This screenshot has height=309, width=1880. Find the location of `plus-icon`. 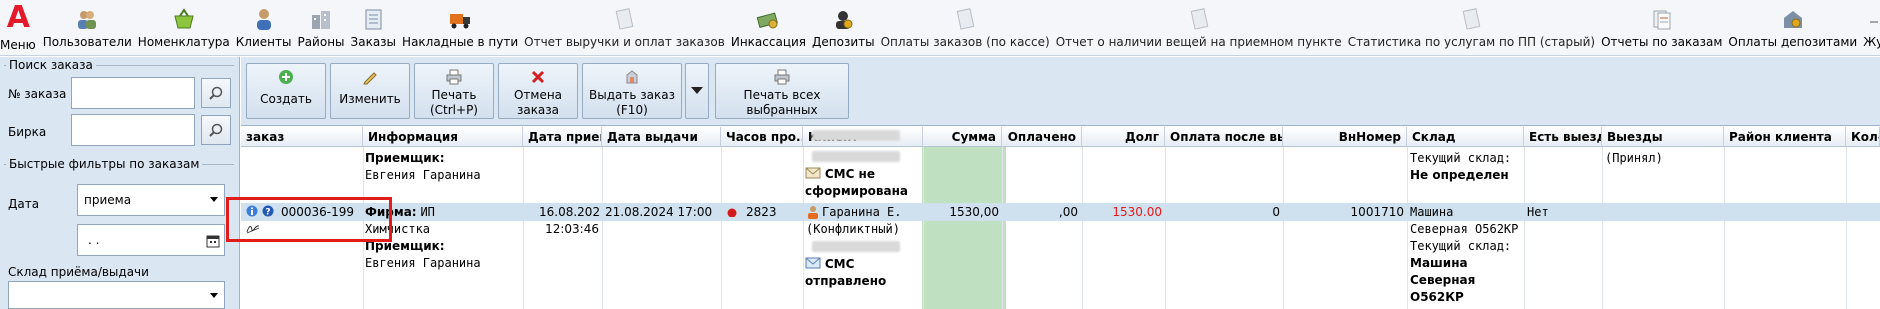

plus-icon is located at coordinates (286, 77).